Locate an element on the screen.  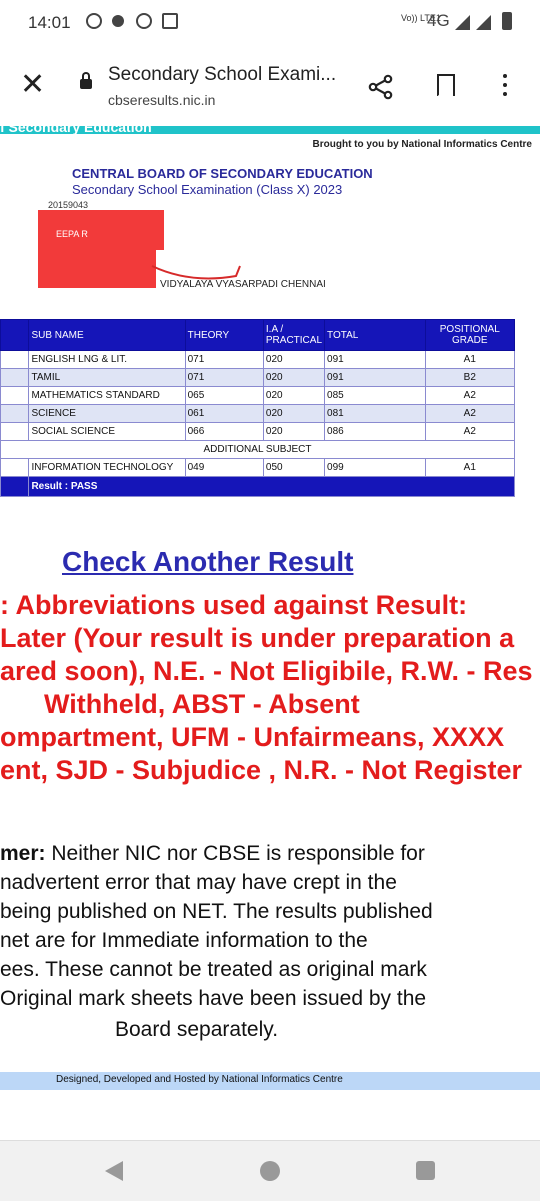
signal-icon is located at coordinates (462, 22).